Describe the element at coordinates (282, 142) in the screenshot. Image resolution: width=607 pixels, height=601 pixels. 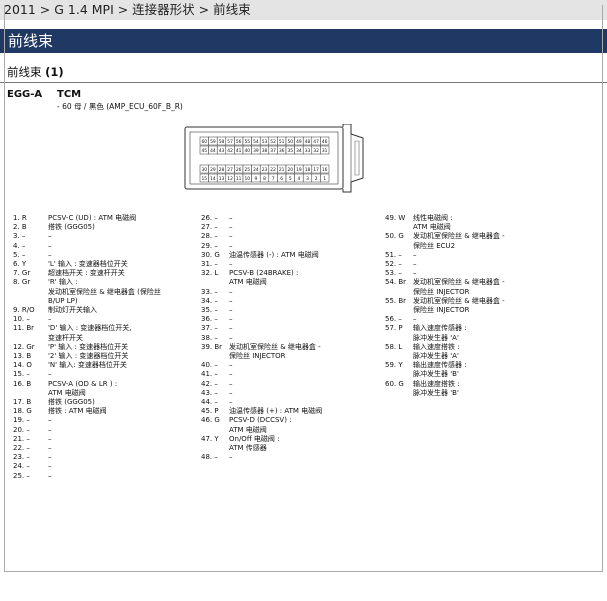
I see `pin-number: 51` at that location.